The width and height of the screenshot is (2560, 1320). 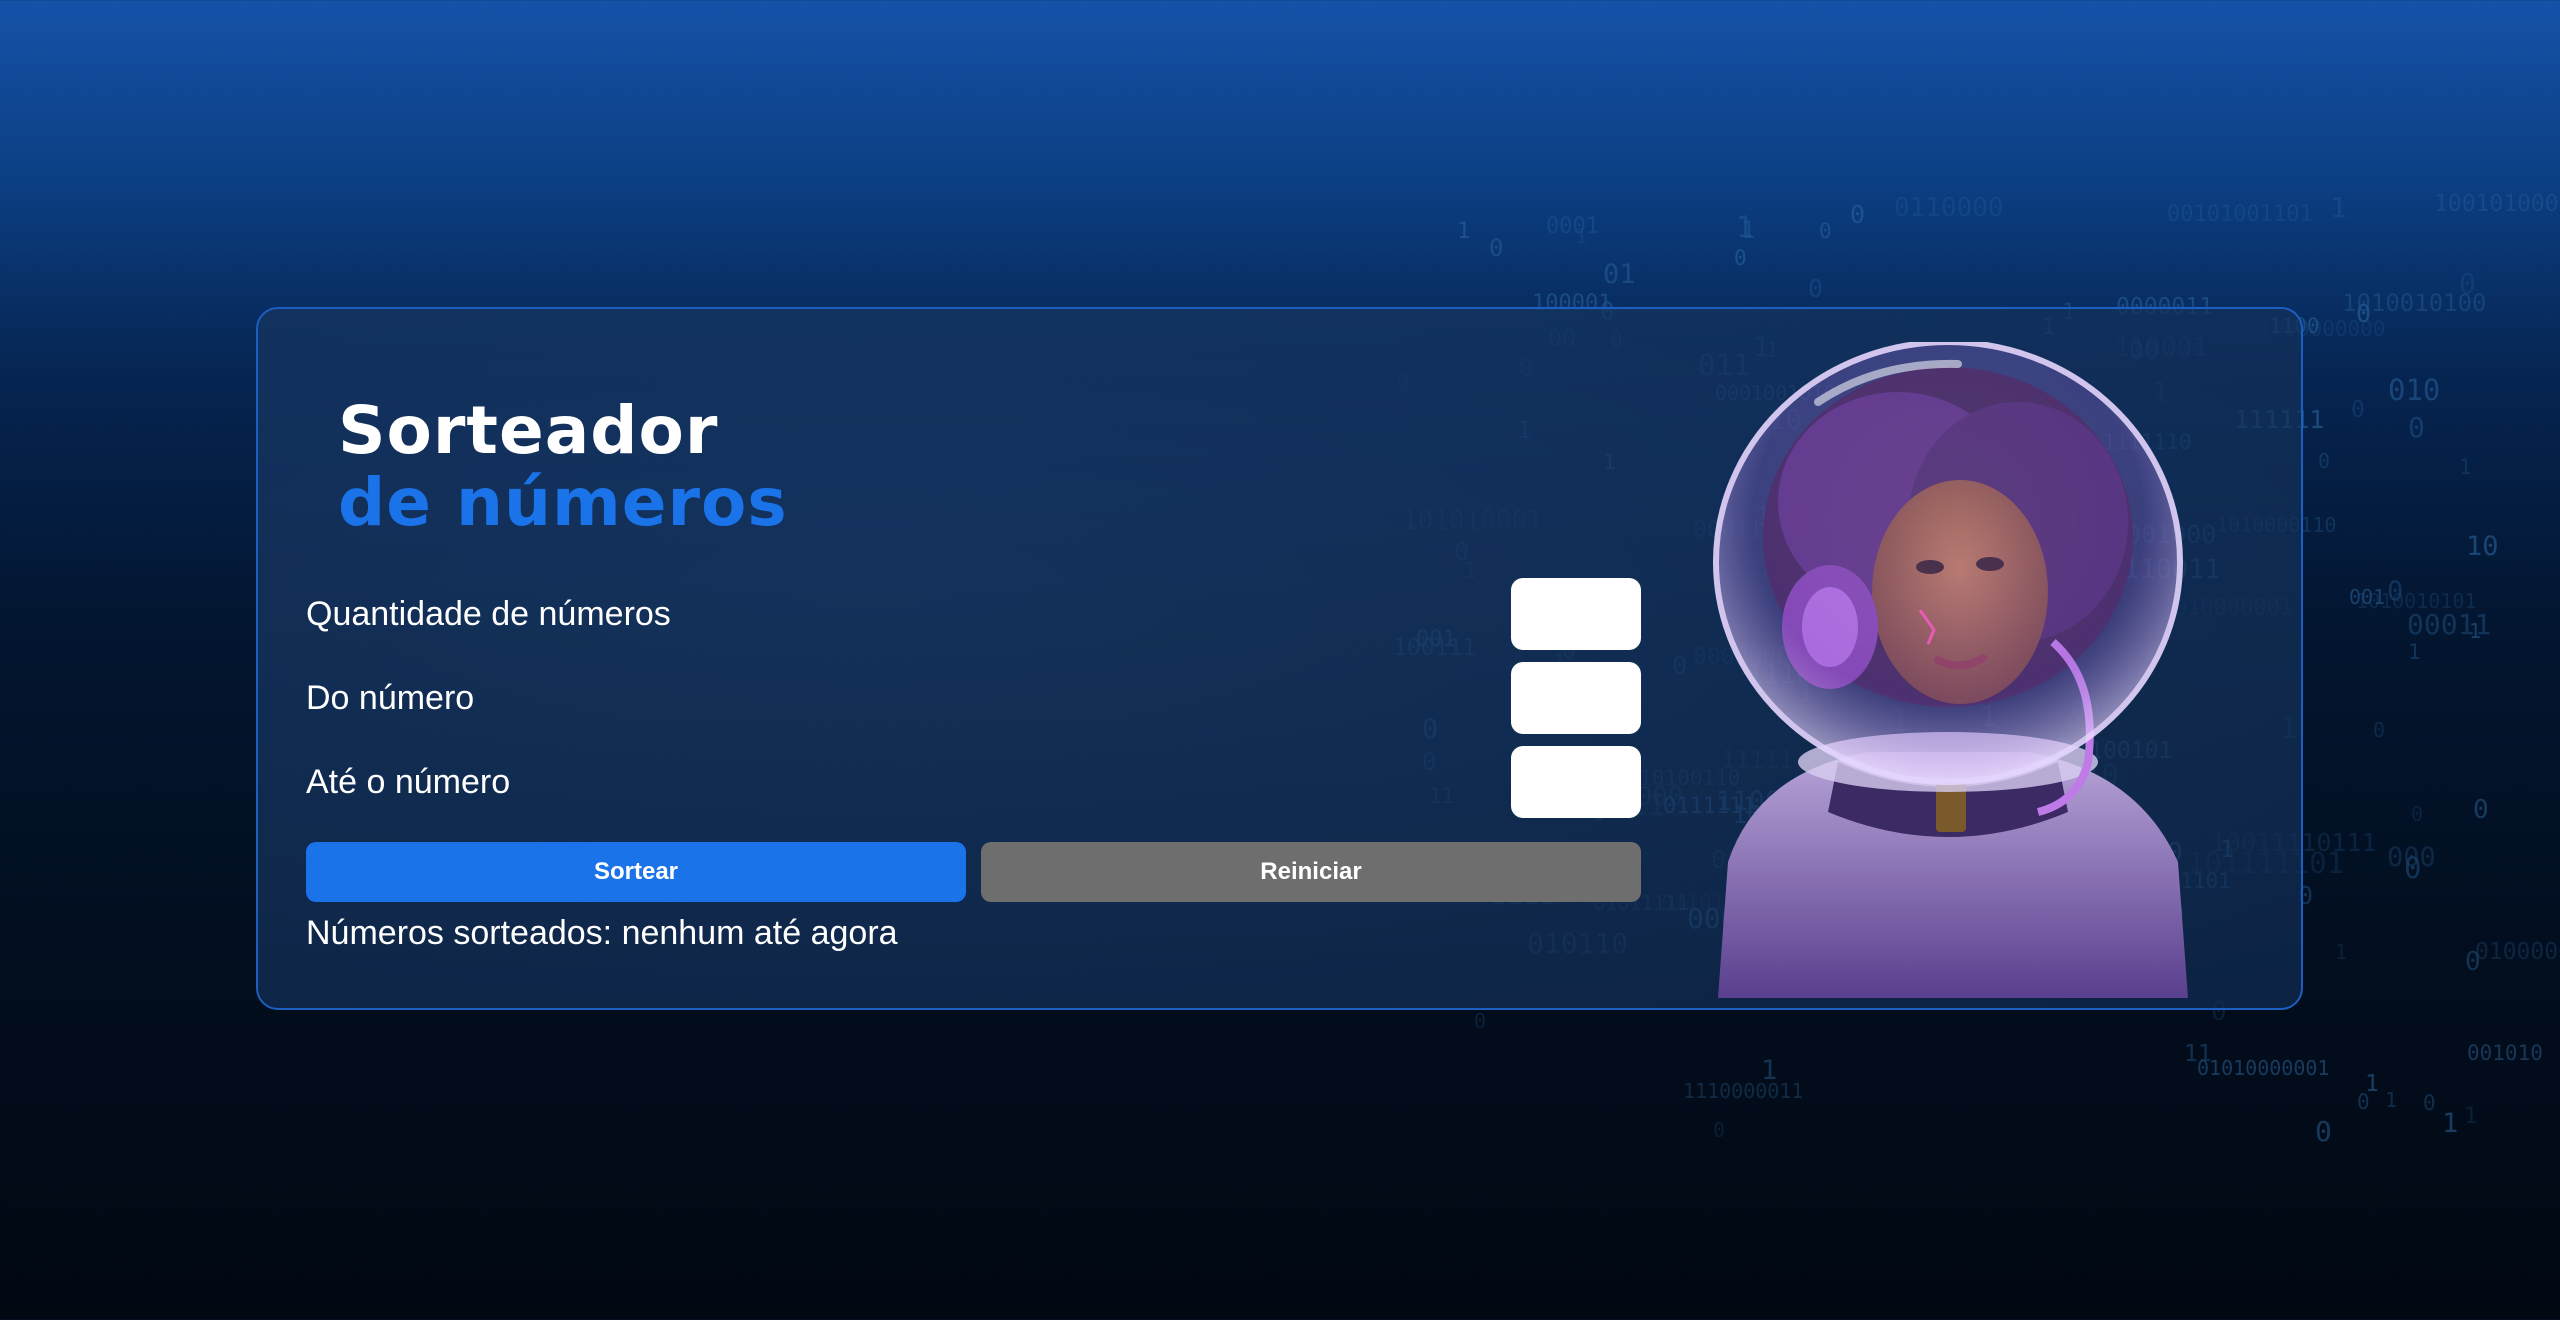 I want to click on page-title: Sorteador, so click(x=528, y=430).